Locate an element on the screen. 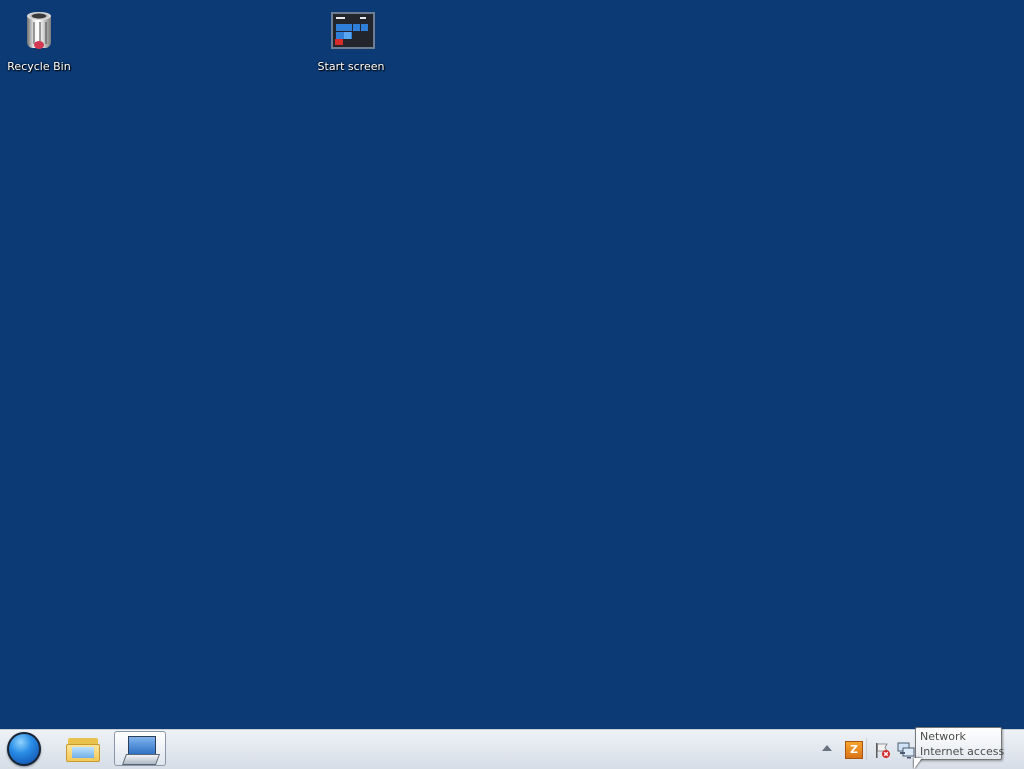 The image size is (1024, 769). tooltip-title: Network is located at coordinates (943, 736).